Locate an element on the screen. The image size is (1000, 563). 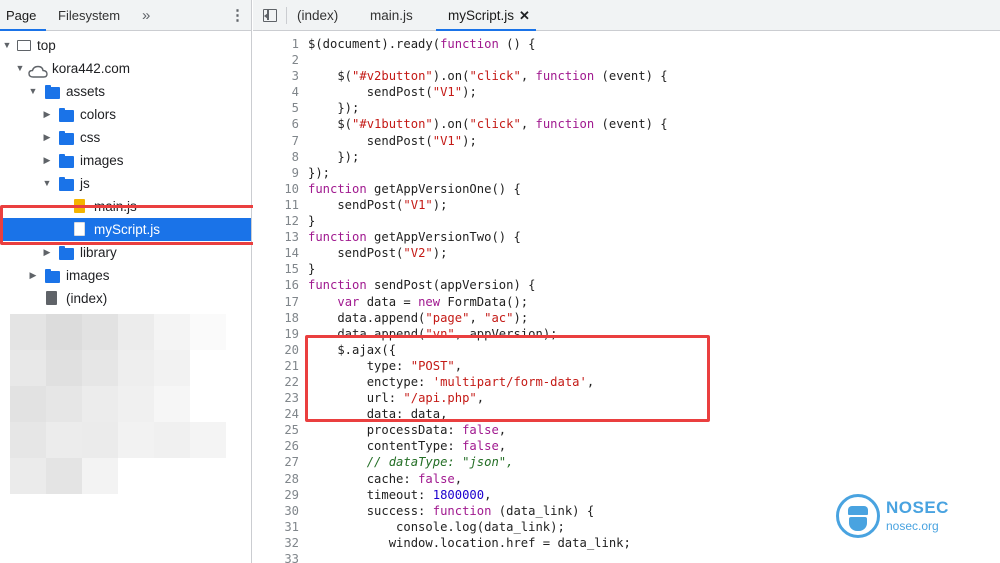
watermark-subtitle: nosec.org is located at coordinates (912, 526).